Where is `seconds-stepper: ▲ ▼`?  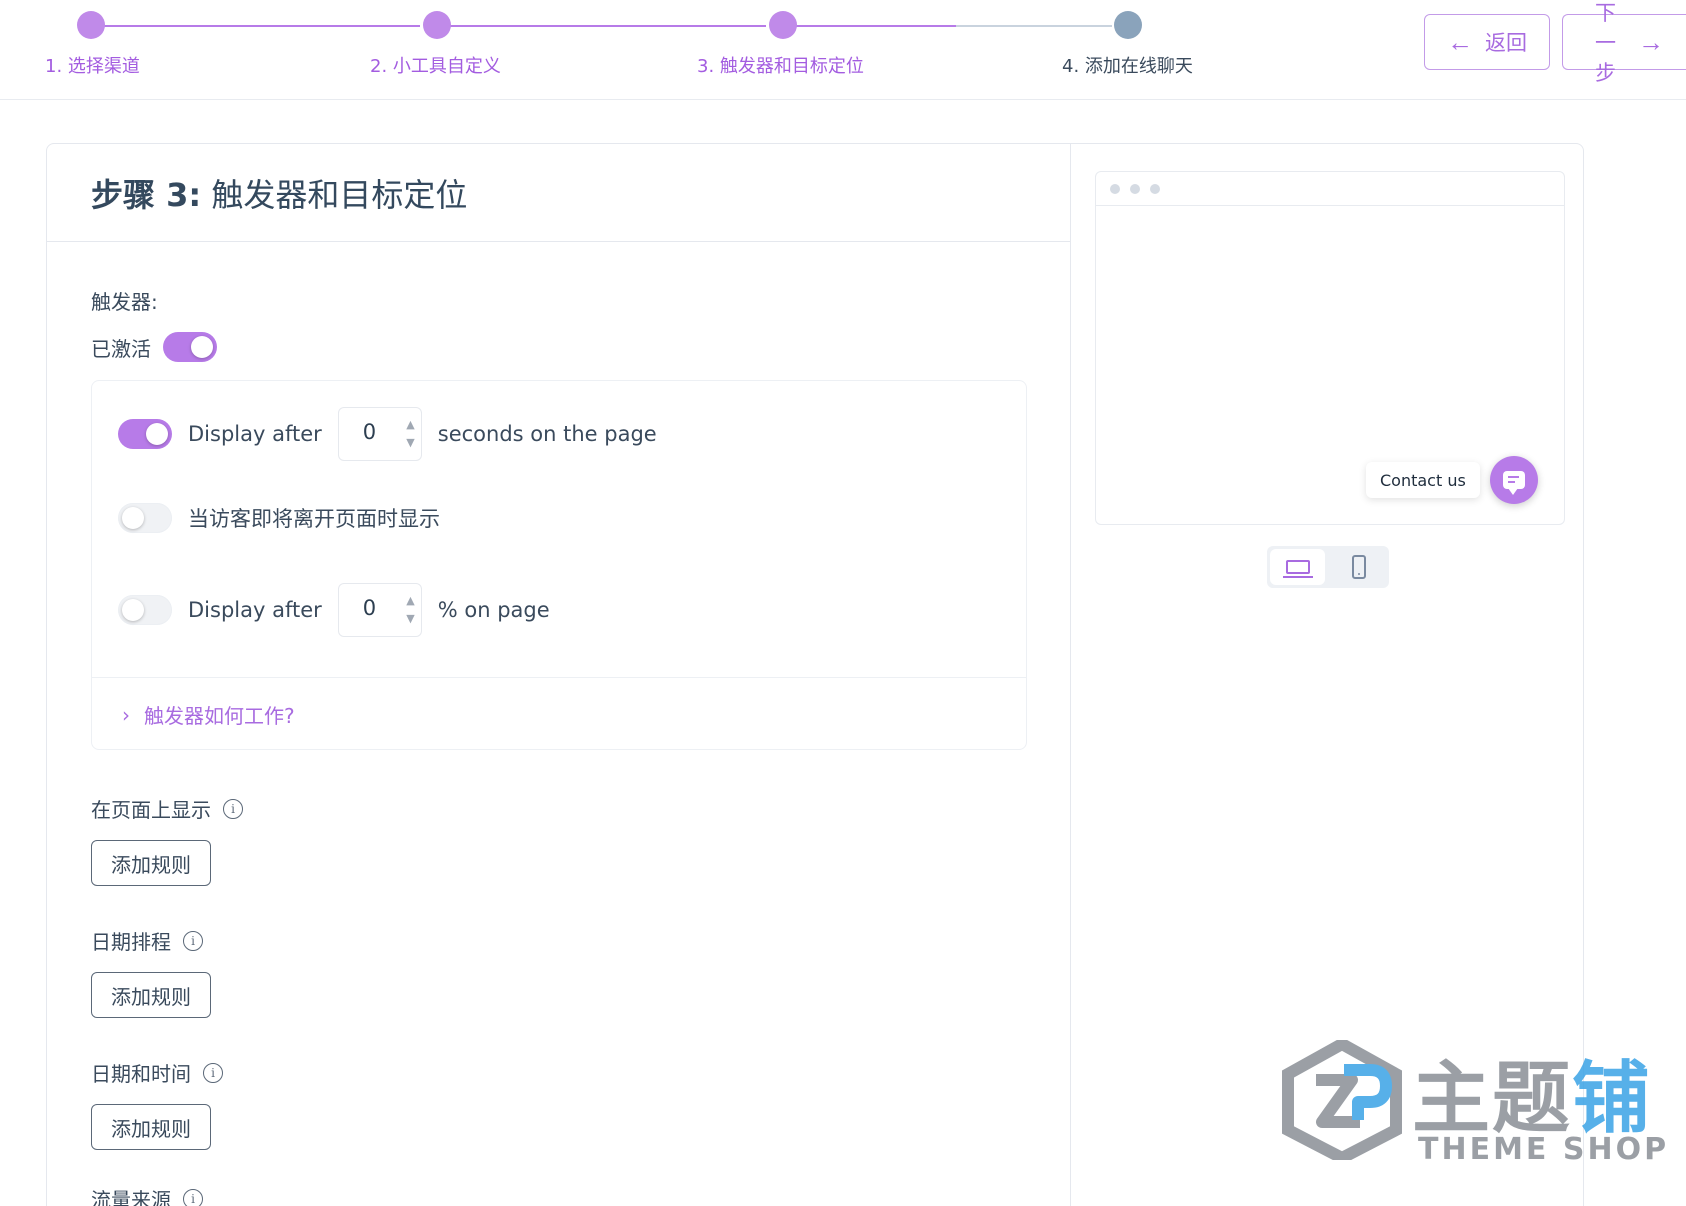
seconds-stepper: ▲ ▼ is located at coordinates (410, 434).